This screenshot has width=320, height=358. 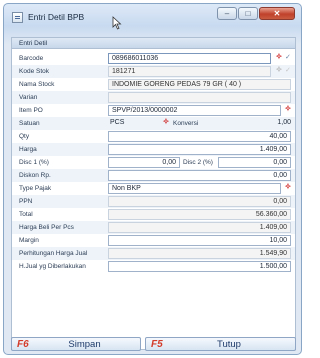 What do you see at coordinates (199, 240) in the screenshot?
I see `margin-input: 10,00` at bounding box center [199, 240].